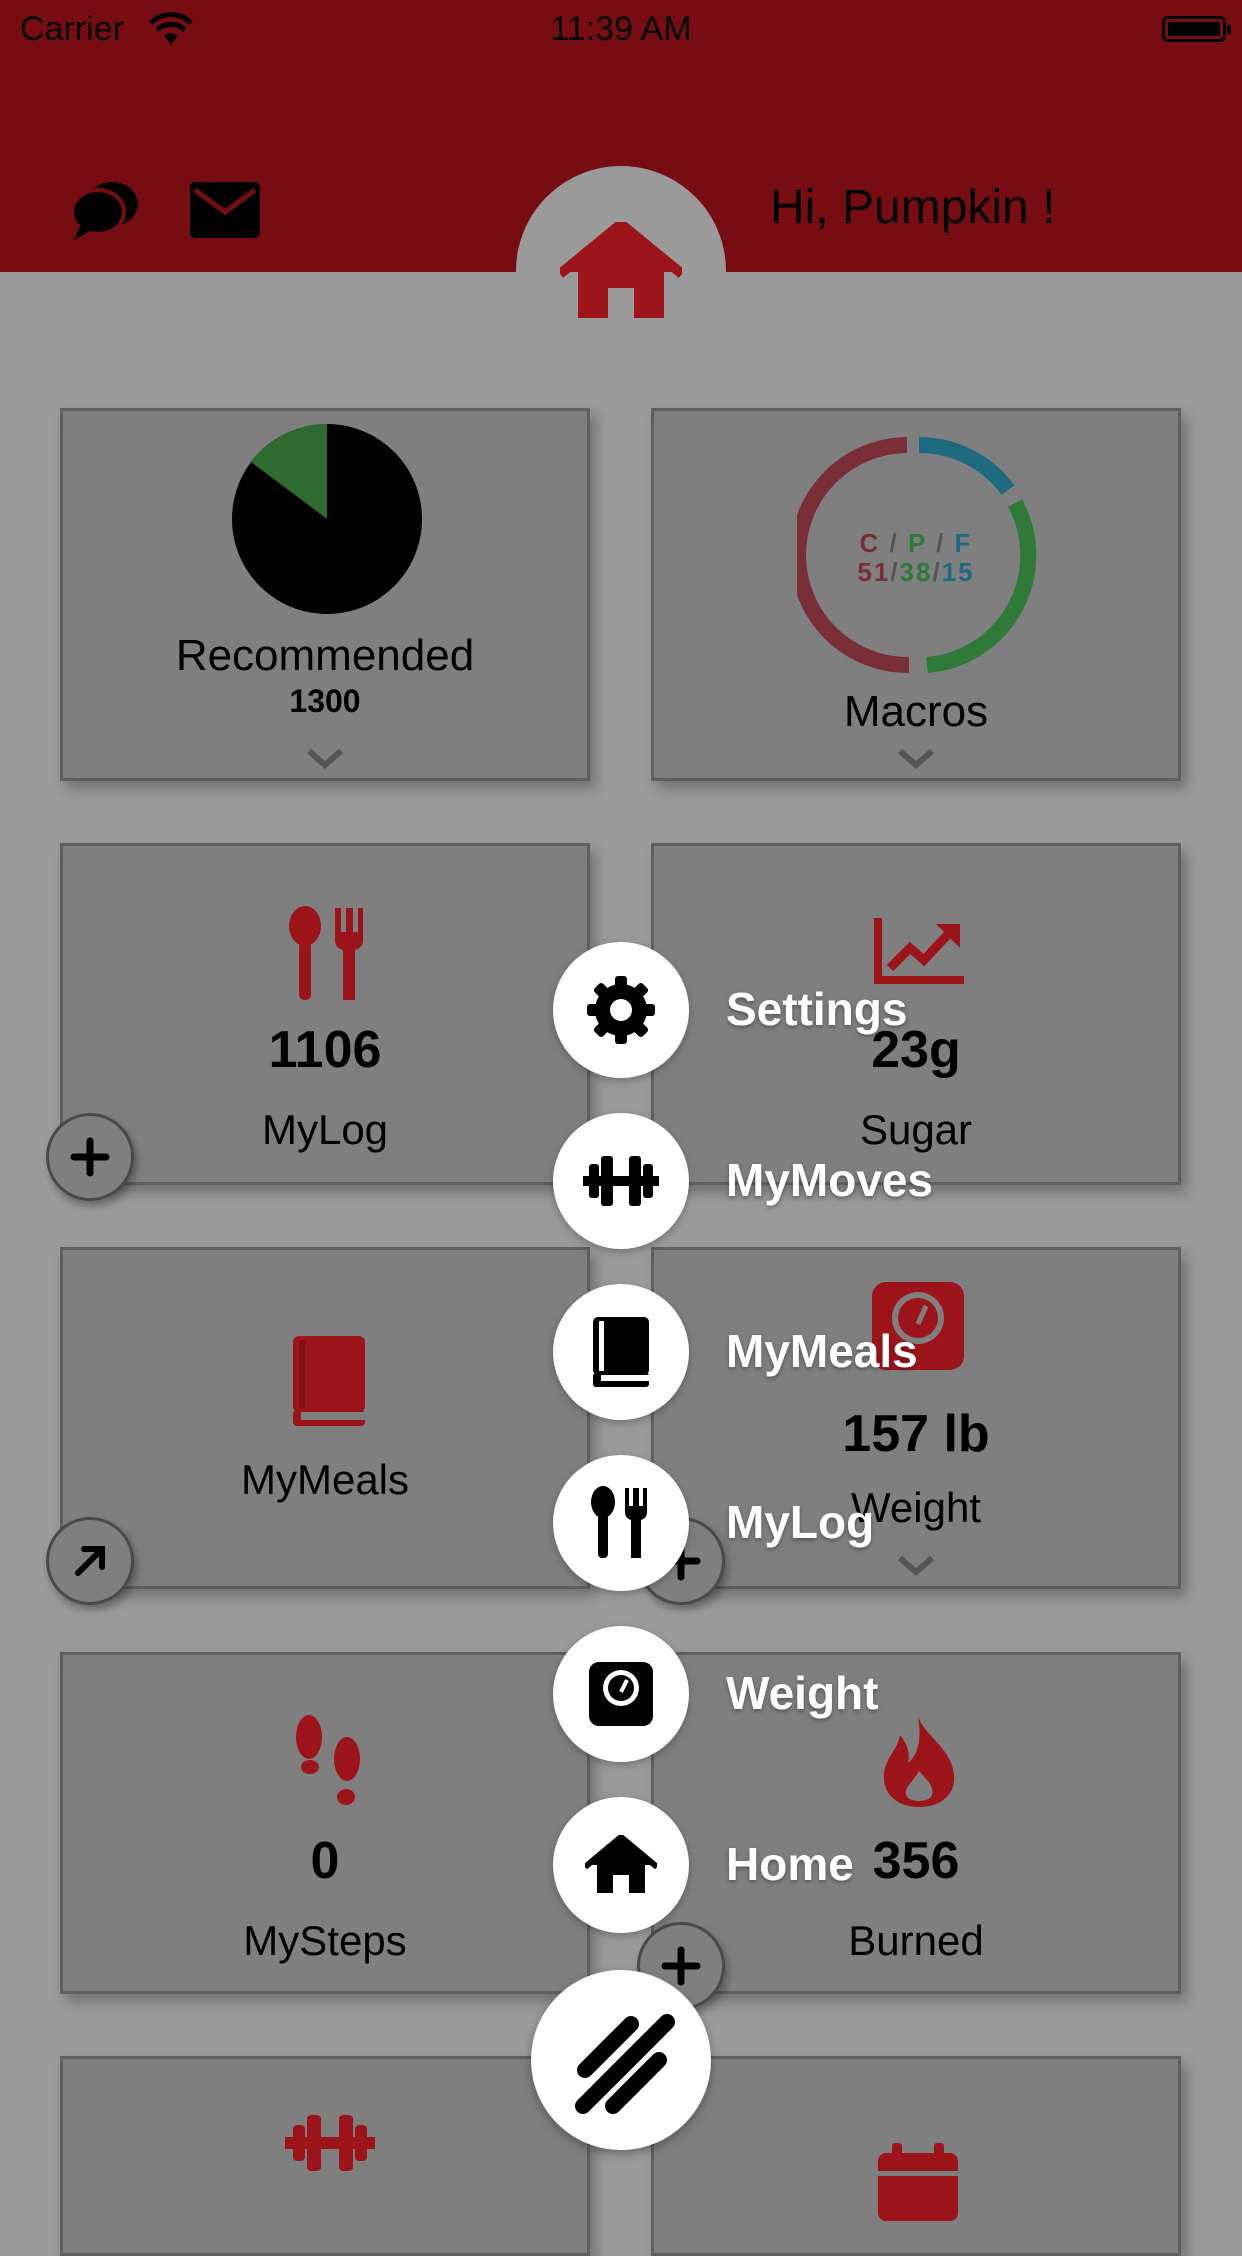 Image resolution: width=1242 pixels, height=2256 pixels. Describe the element at coordinates (225, 210) in the screenshot. I see `mail-icon` at that location.